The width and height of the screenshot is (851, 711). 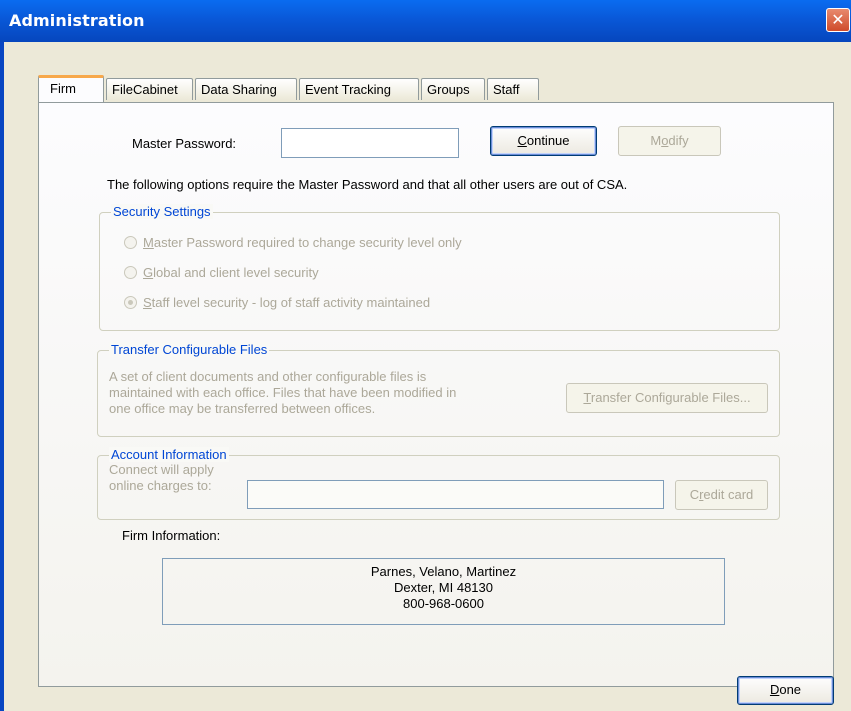 I want to click on tab-data-sharing: Data Sharing, so click(x=246, y=89).